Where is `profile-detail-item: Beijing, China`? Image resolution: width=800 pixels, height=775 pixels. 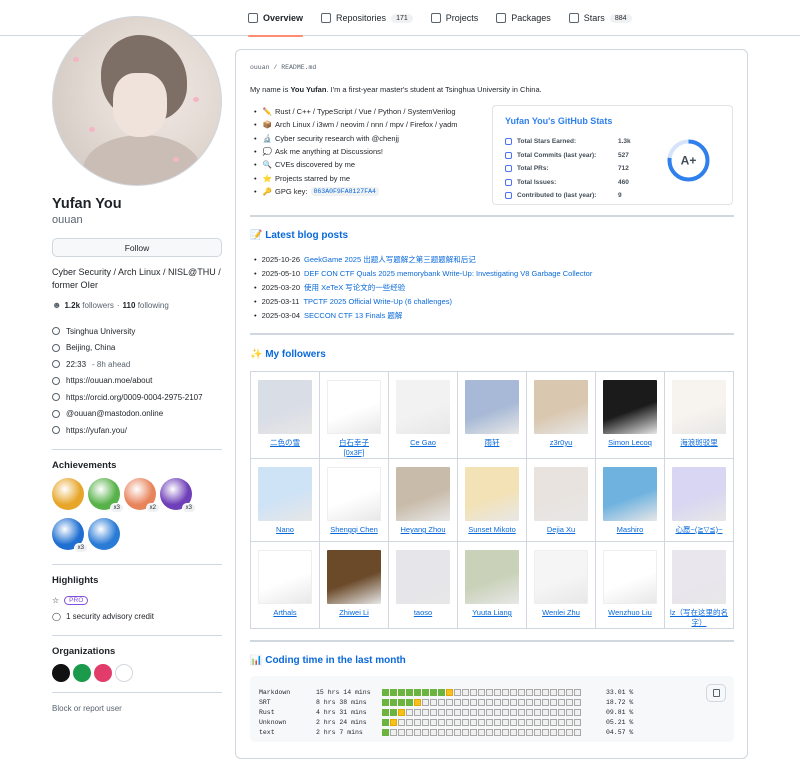
profile-detail-item: Beijing, China is located at coordinates (137, 348).